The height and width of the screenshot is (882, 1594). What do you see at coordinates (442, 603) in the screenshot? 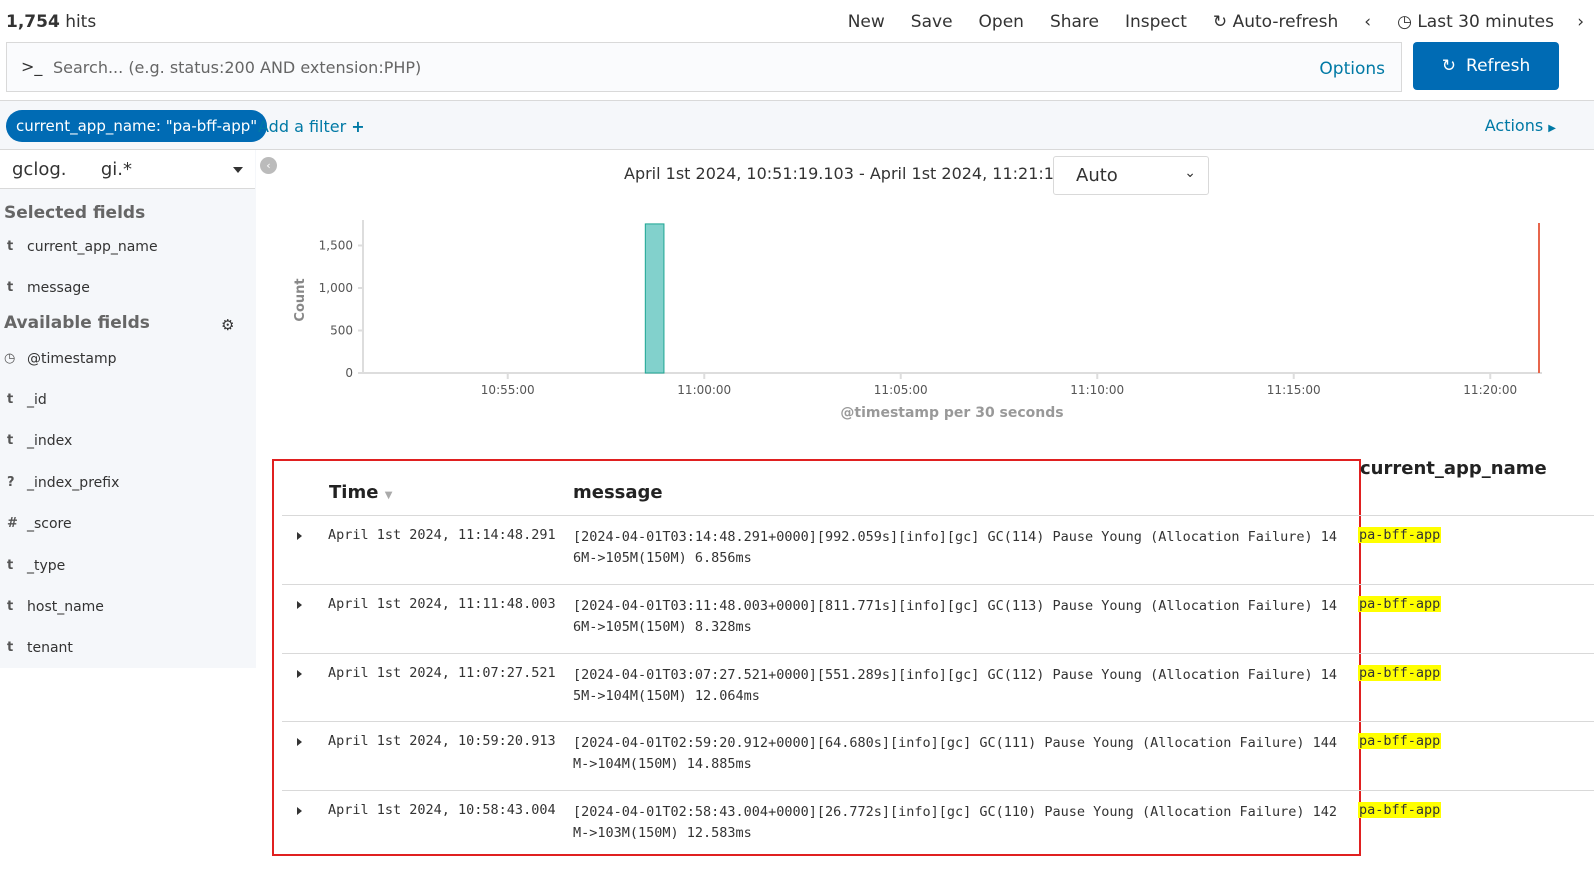
I see `row-time: April 1st 2024, 11:11:48.003` at bounding box center [442, 603].